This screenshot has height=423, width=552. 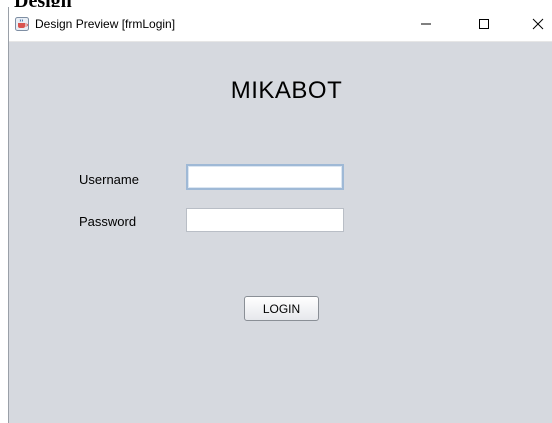 What do you see at coordinates (281, 308) in the screenshot?
I see `login-button: LOGIN` at bounding box center [281, 308].